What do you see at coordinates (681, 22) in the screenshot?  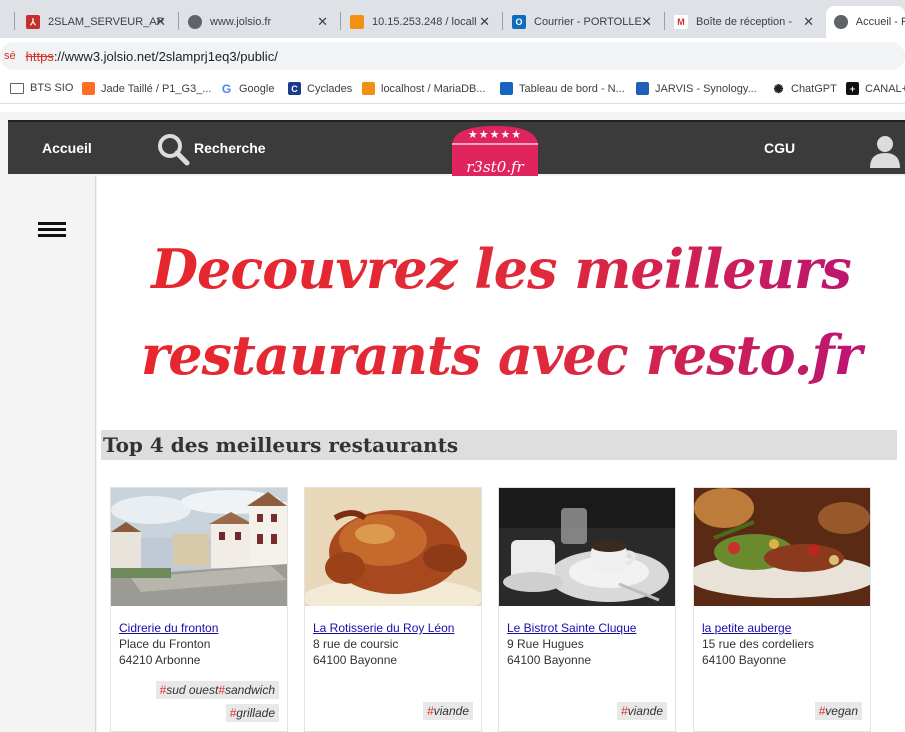 I see `gmail-icon: M` at bounding box center [681, 22].